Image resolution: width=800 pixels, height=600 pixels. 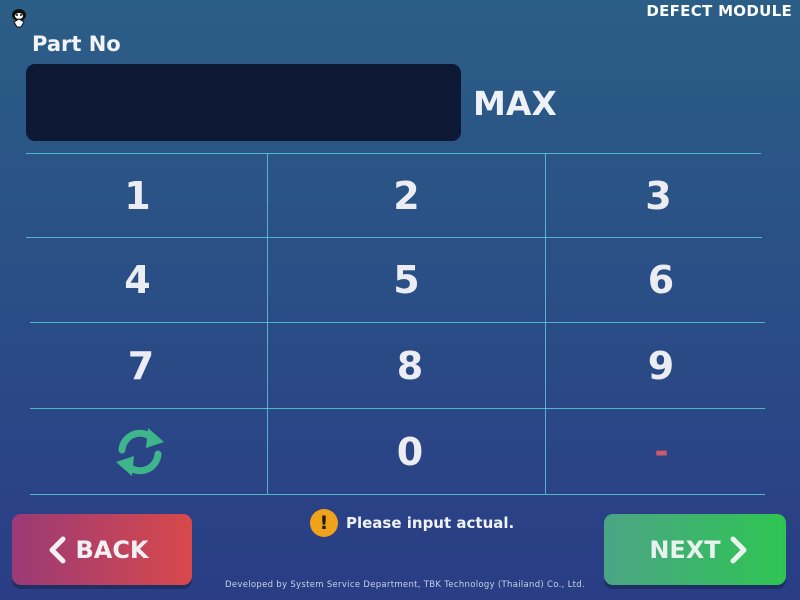 What do you see at coordinates (406, 195) in the screenshot?
I see `key-2: 2` at bounding box center [406, 195].